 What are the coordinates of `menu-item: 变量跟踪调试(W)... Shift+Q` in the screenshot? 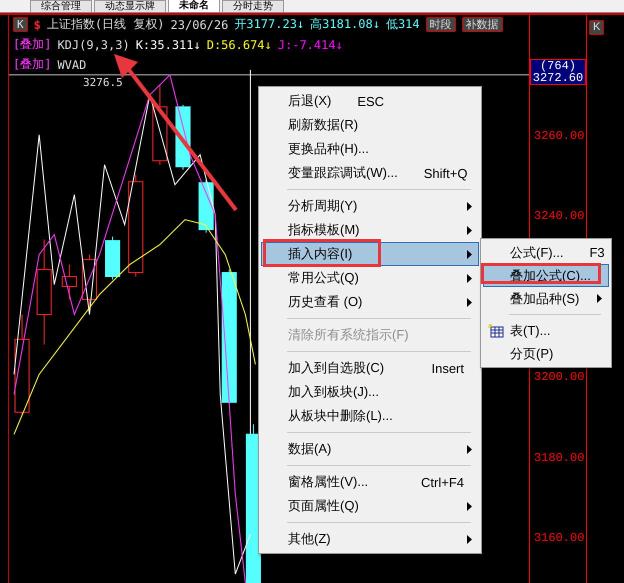 It's located at (370, 173).